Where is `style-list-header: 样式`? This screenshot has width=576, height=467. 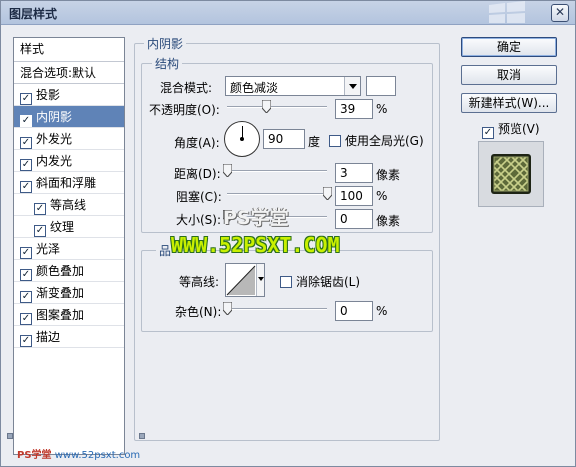 style-list-header: 样式 is located at coordinates (69, 50).